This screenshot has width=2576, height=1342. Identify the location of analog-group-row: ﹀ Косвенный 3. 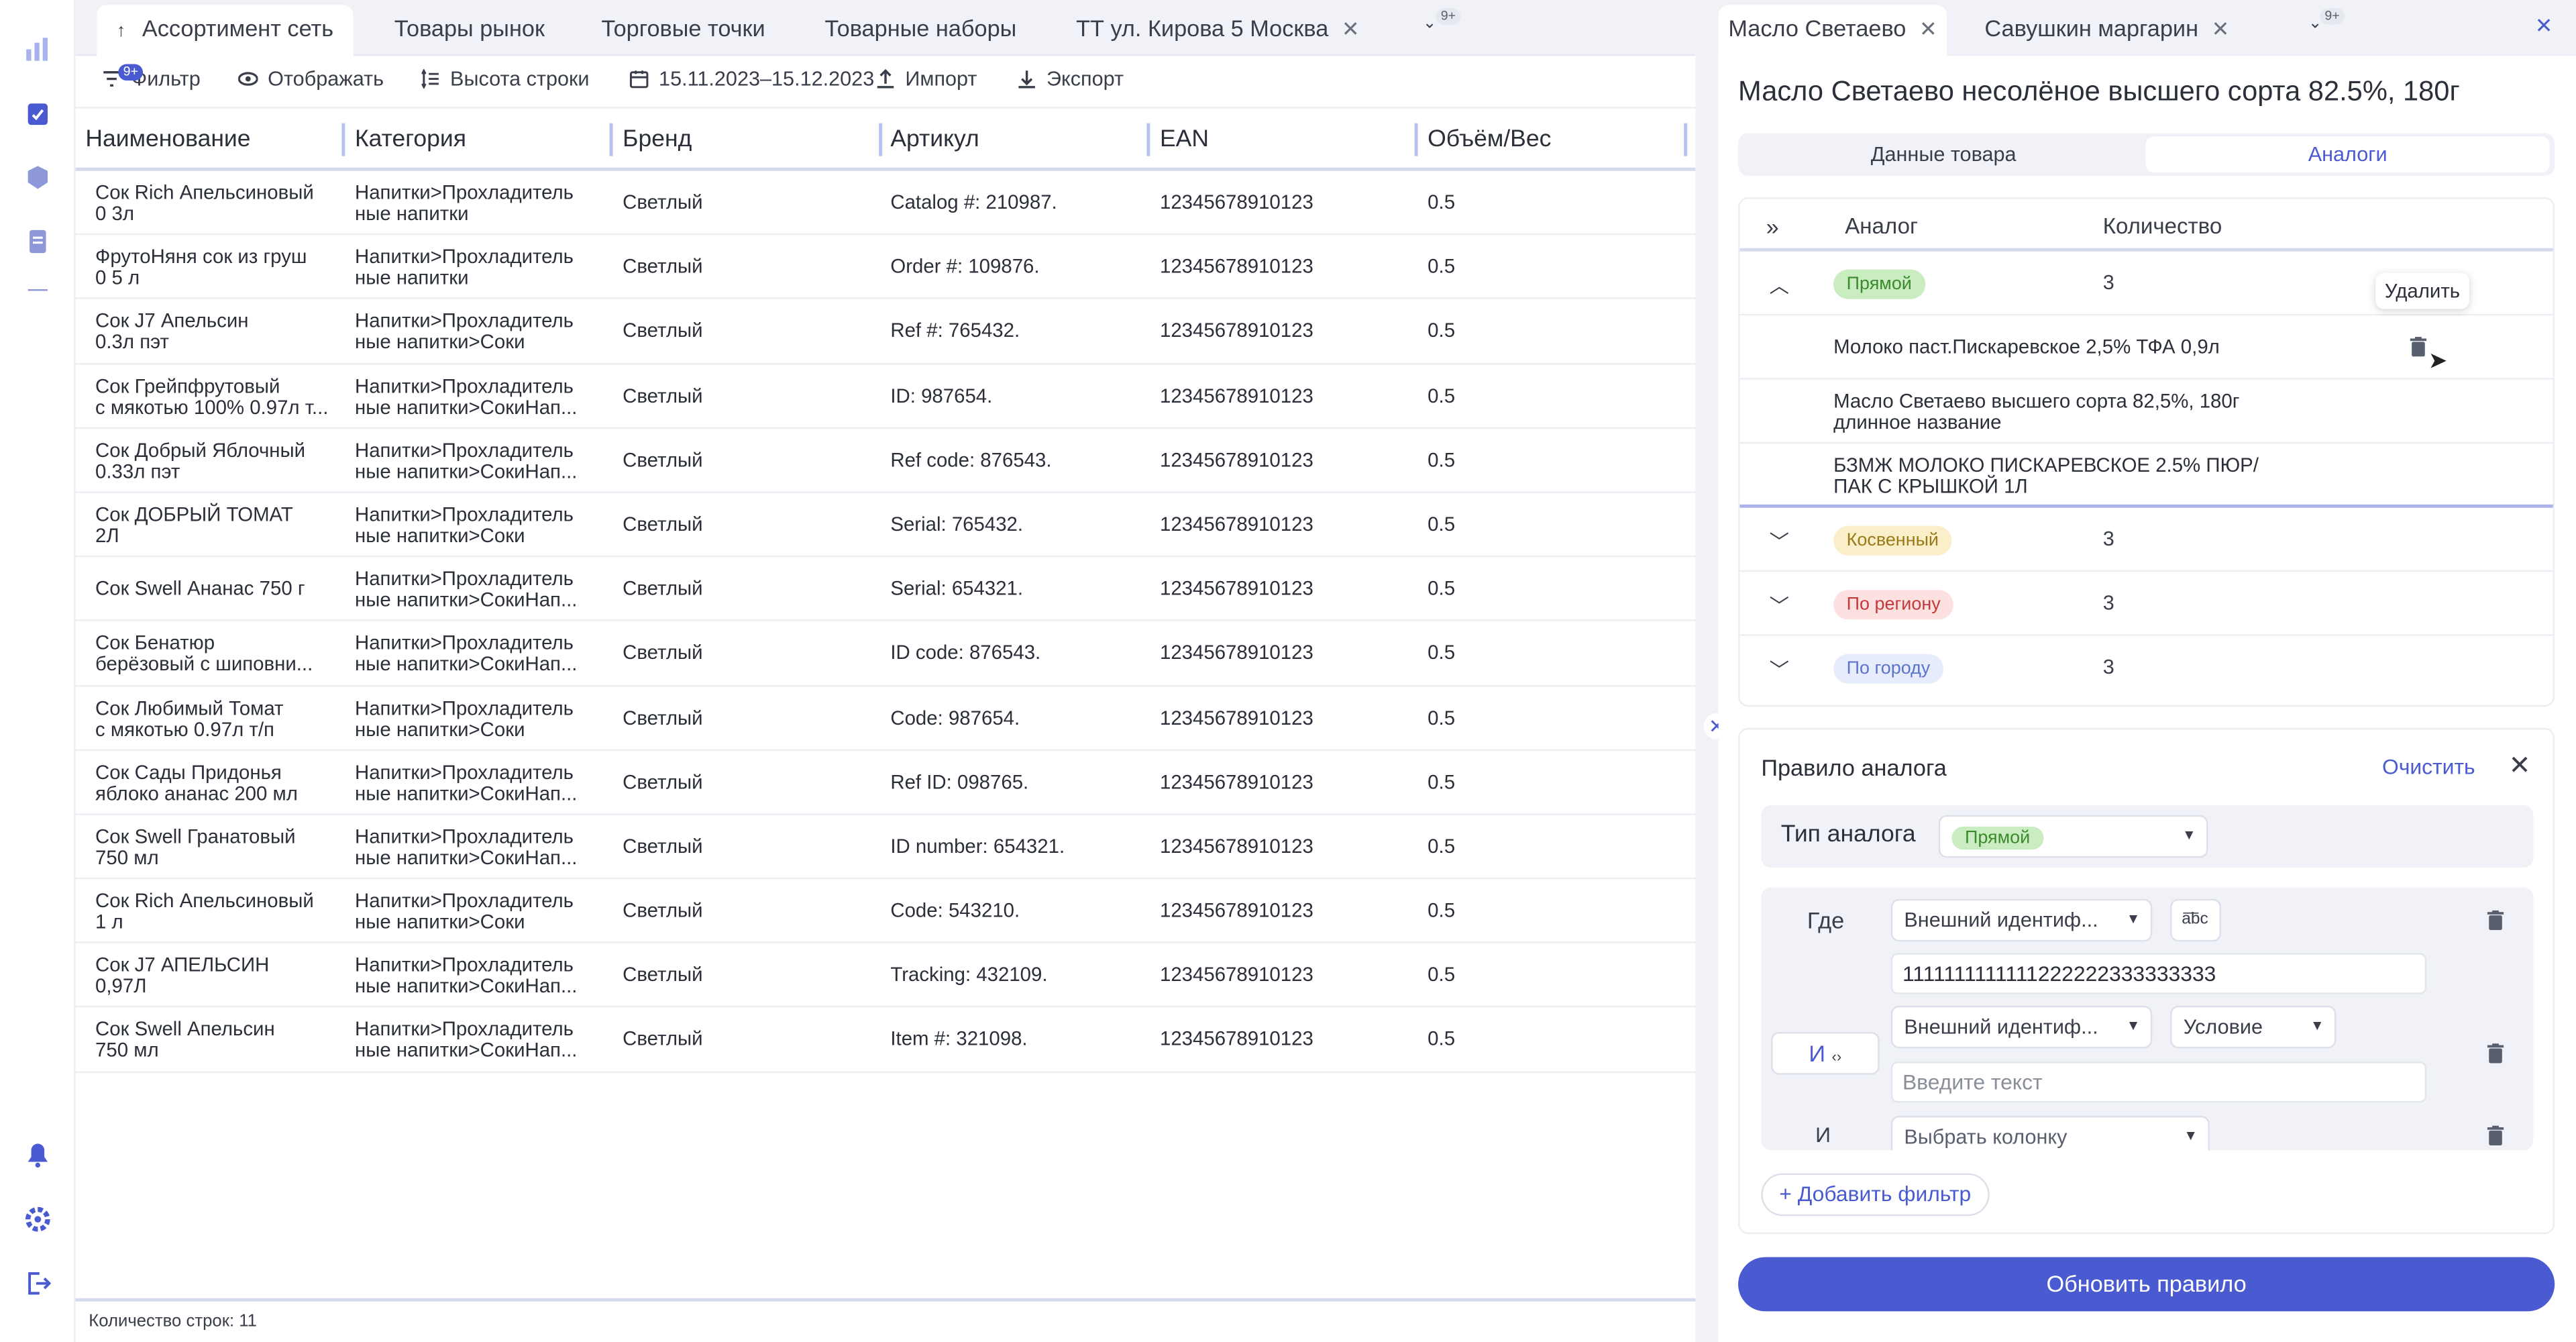
(2146, 540).